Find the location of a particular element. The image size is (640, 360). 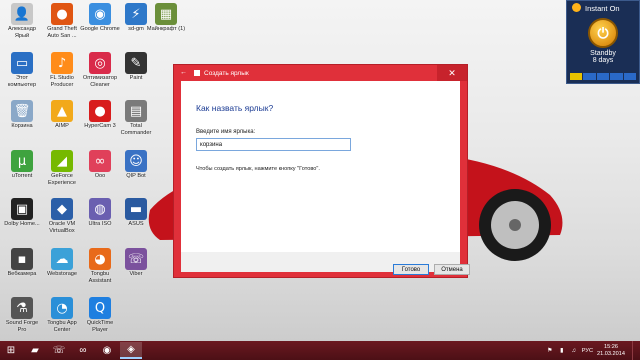

finish-button: Готово is located at coordinates (411, 269).